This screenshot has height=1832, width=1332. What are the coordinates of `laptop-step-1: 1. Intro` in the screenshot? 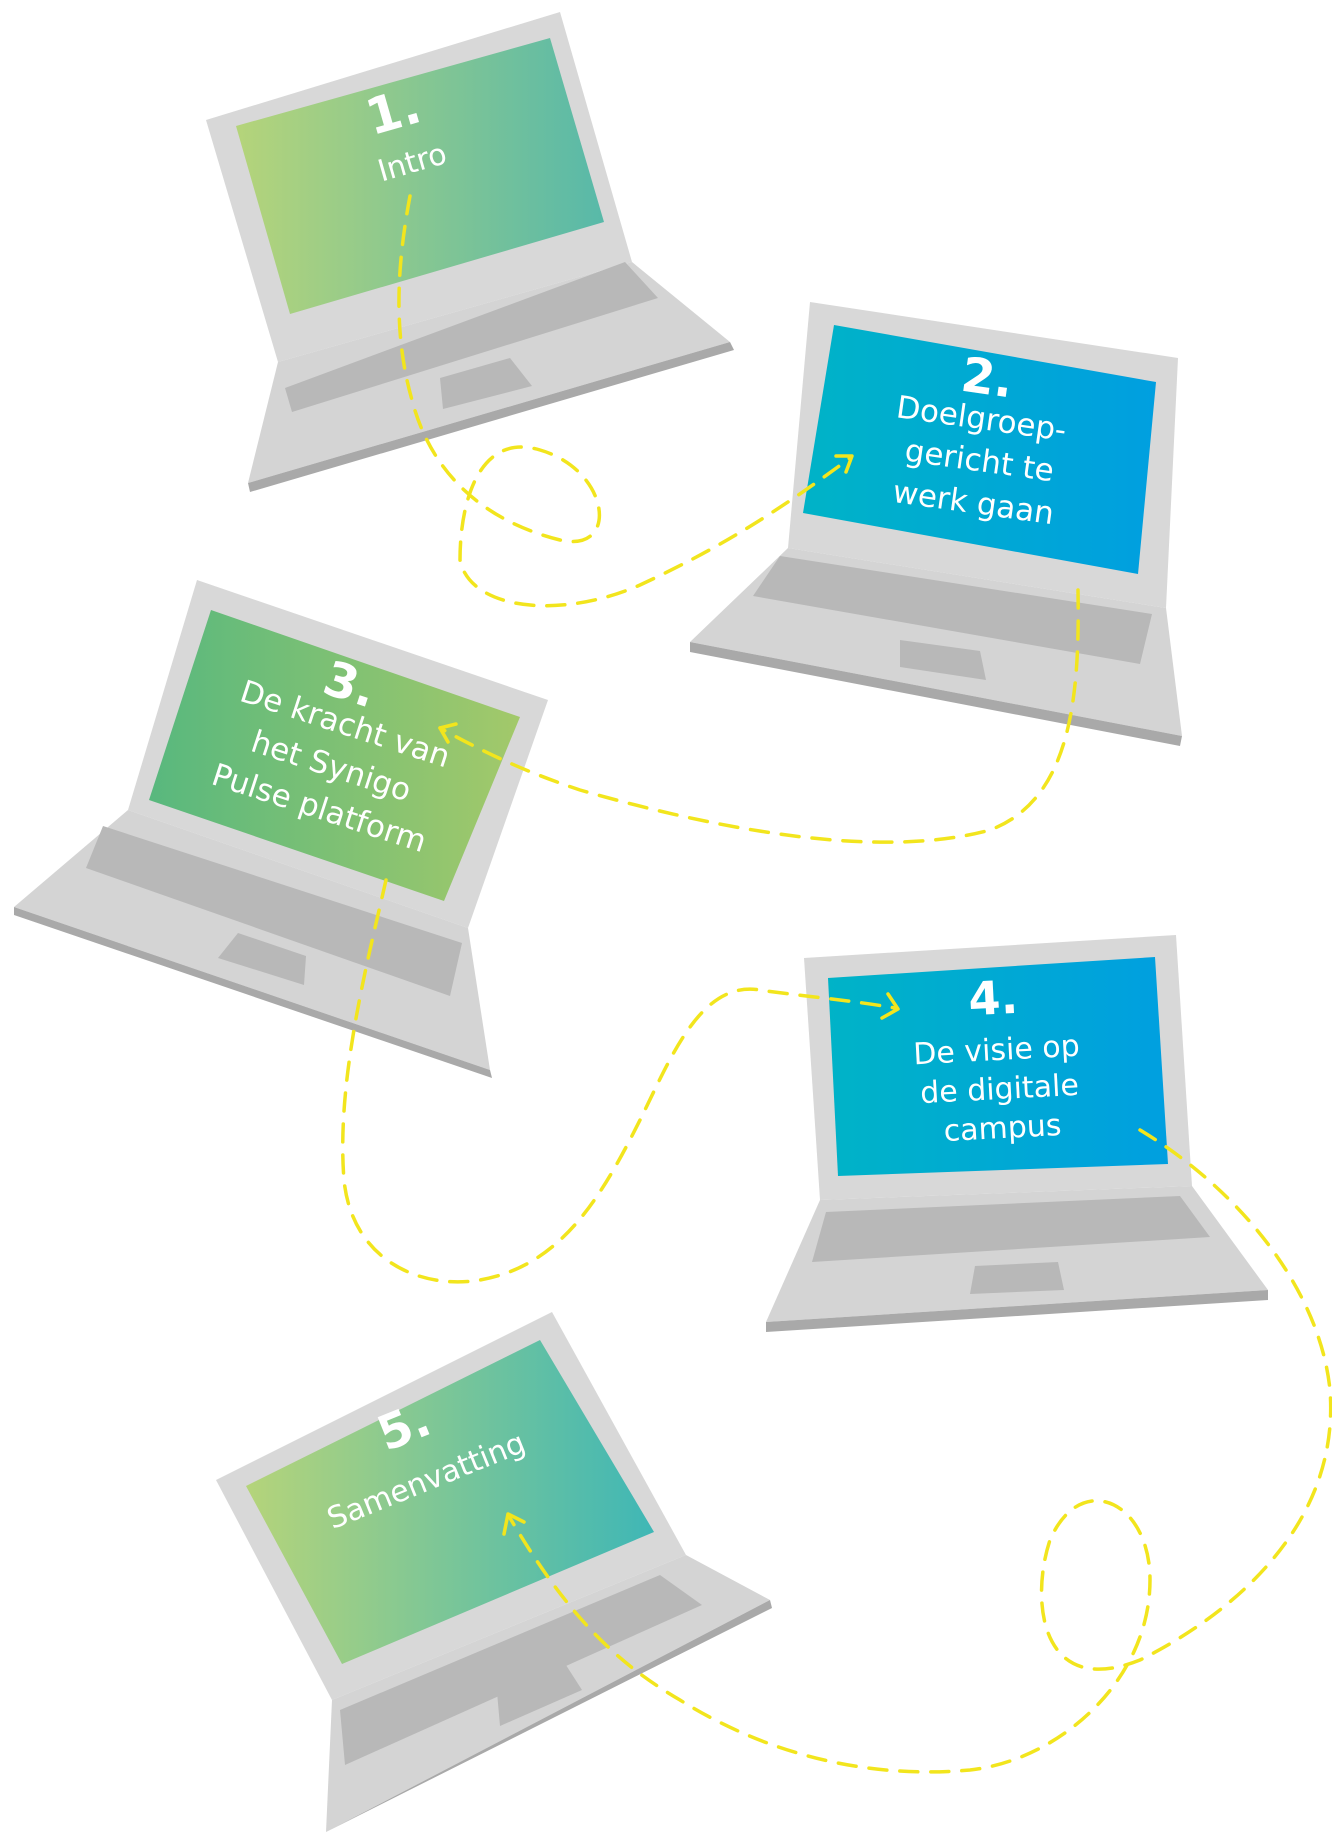 It's located at (470, 252).